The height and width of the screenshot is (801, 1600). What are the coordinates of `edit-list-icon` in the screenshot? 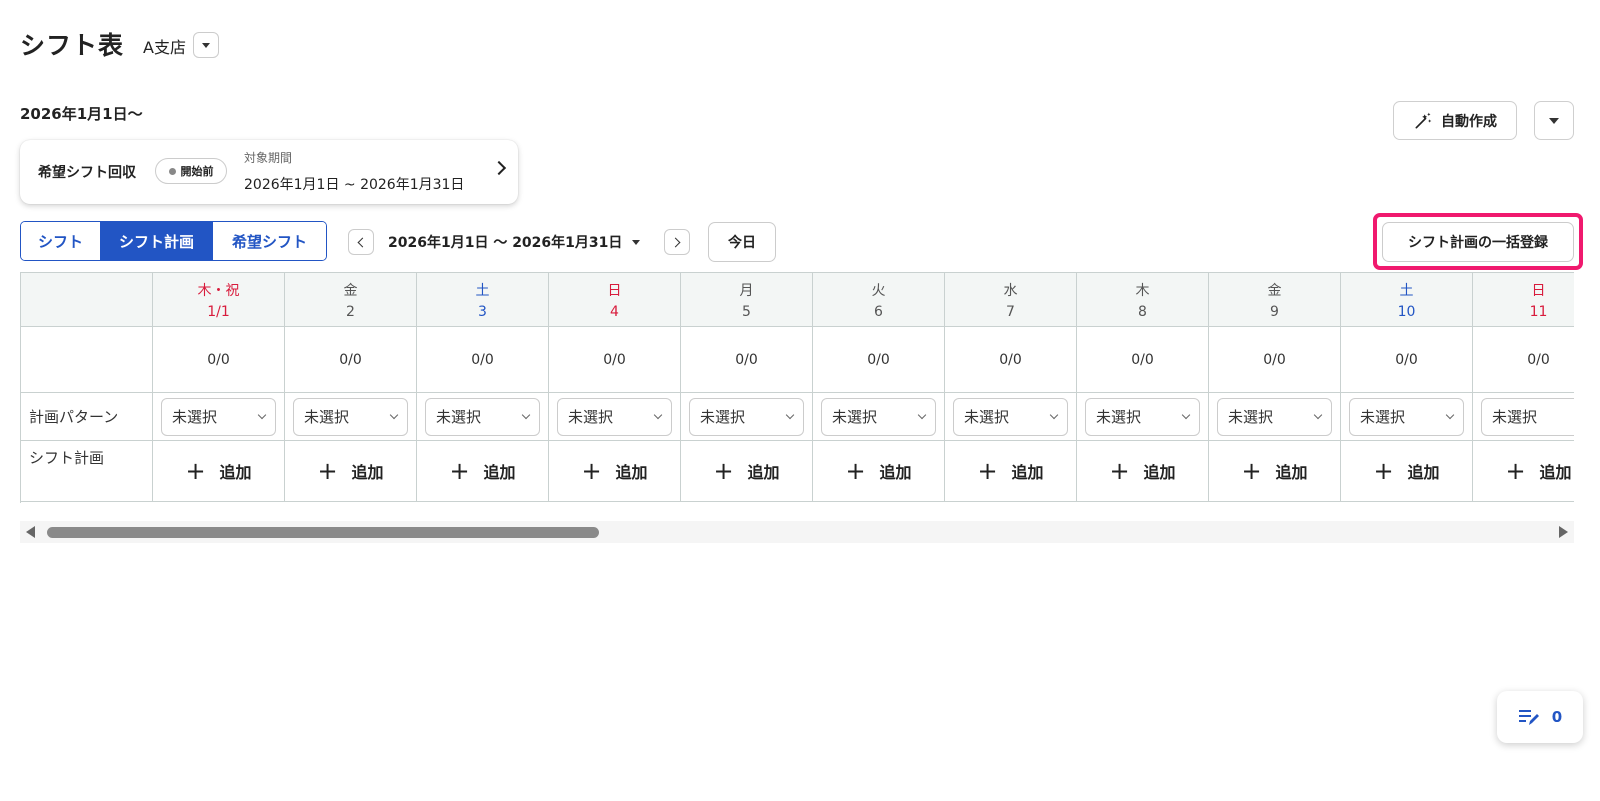 It's located at (1528, 717).